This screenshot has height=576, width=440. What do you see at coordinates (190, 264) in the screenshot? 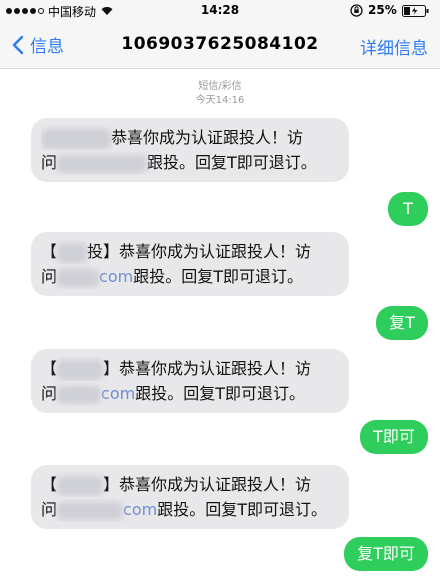
I see `incoming-message: 【 投】恭喜你成为认证跟投人！访 问 com跟投。回复T即可退订。` at bounding box center [190, 264].